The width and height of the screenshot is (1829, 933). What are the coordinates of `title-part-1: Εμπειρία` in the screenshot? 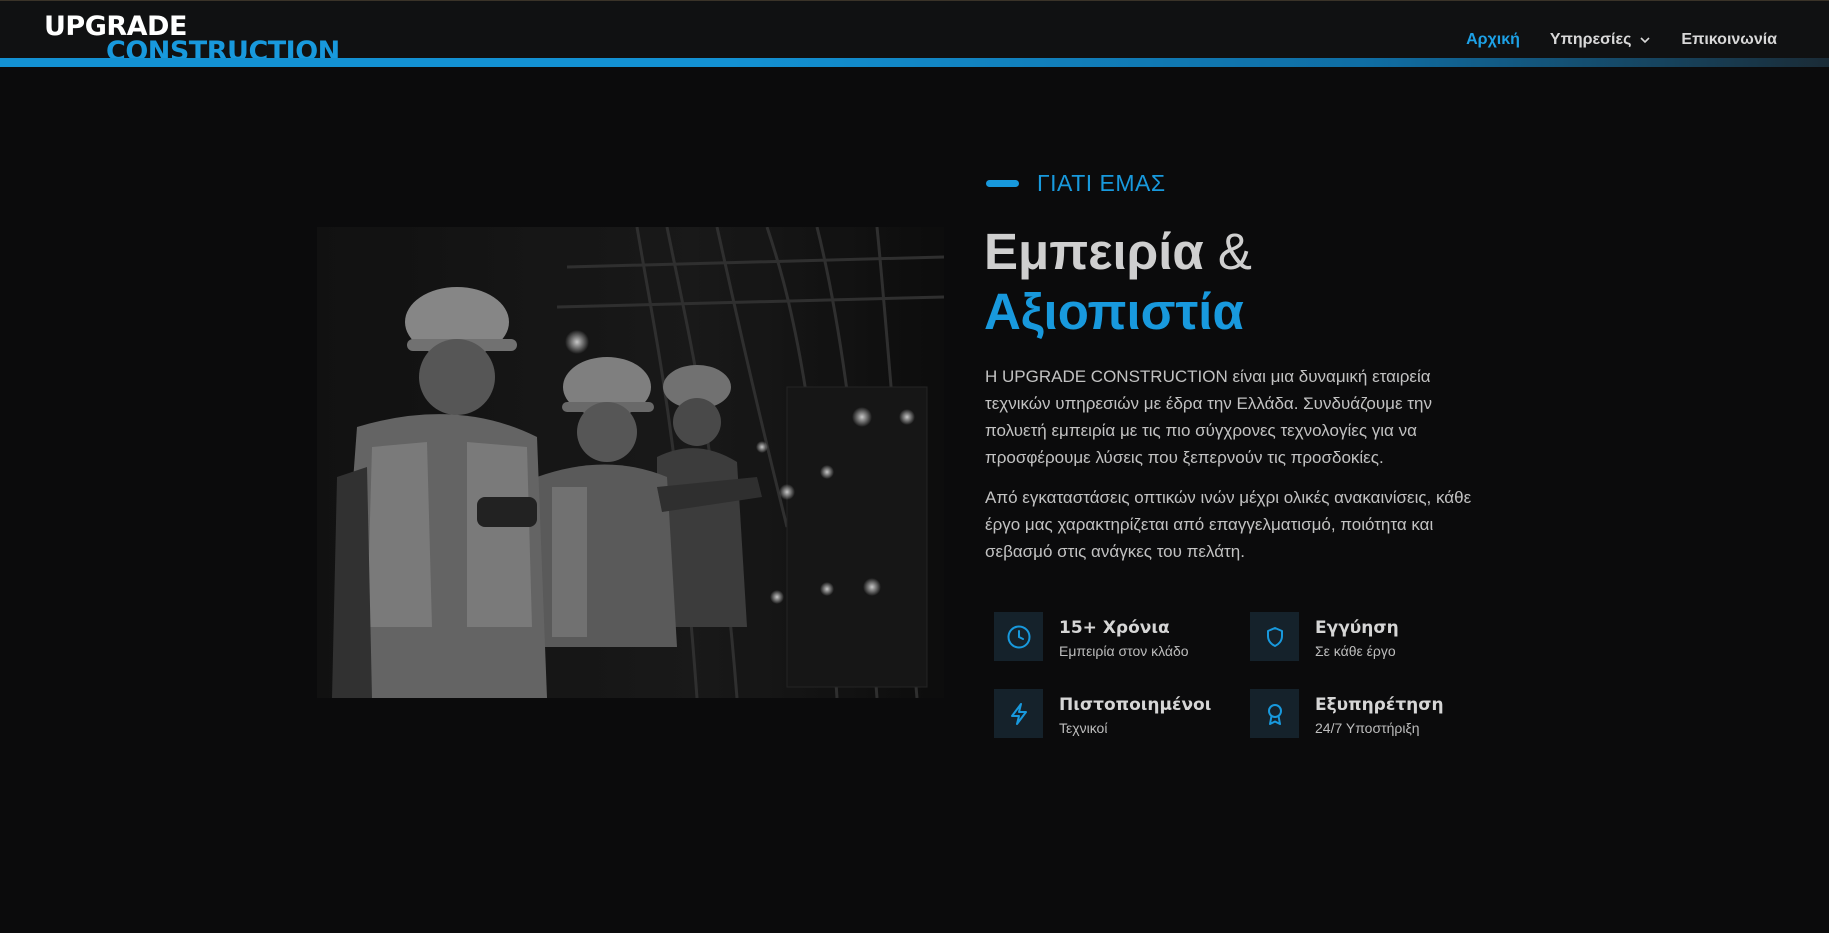 It's located at (1094, 251).